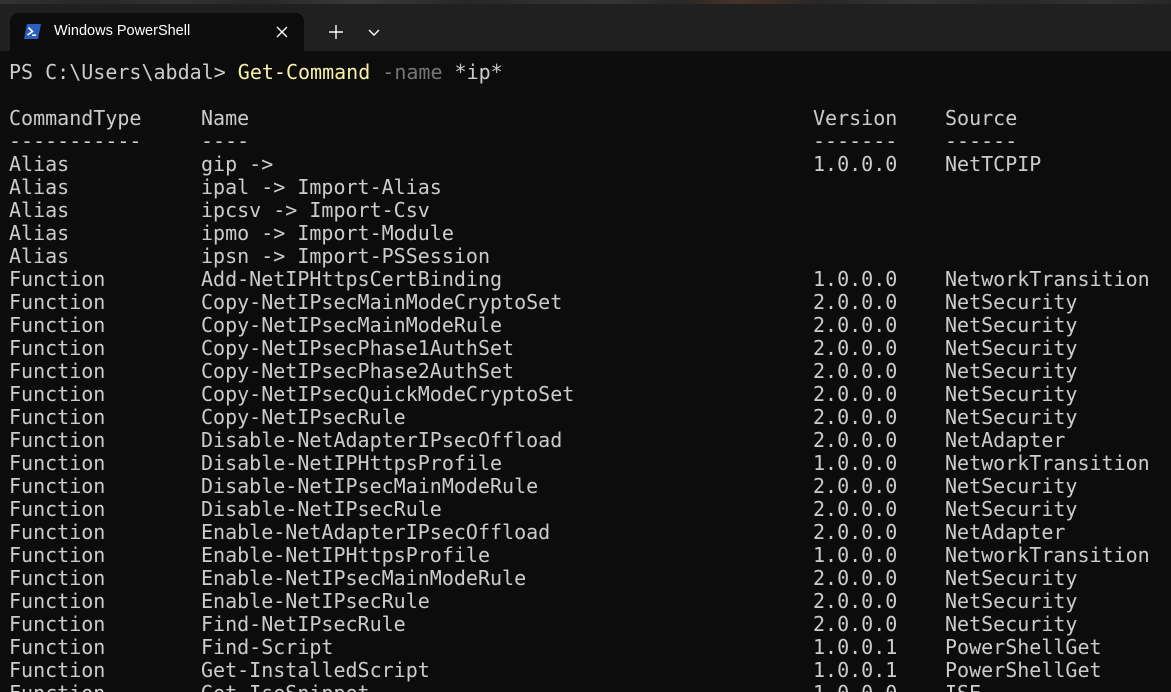  What do you see at coordinates (963, 687) in the screenshot?
I see `cell-source: ISE` at bounding box center [963, 687].